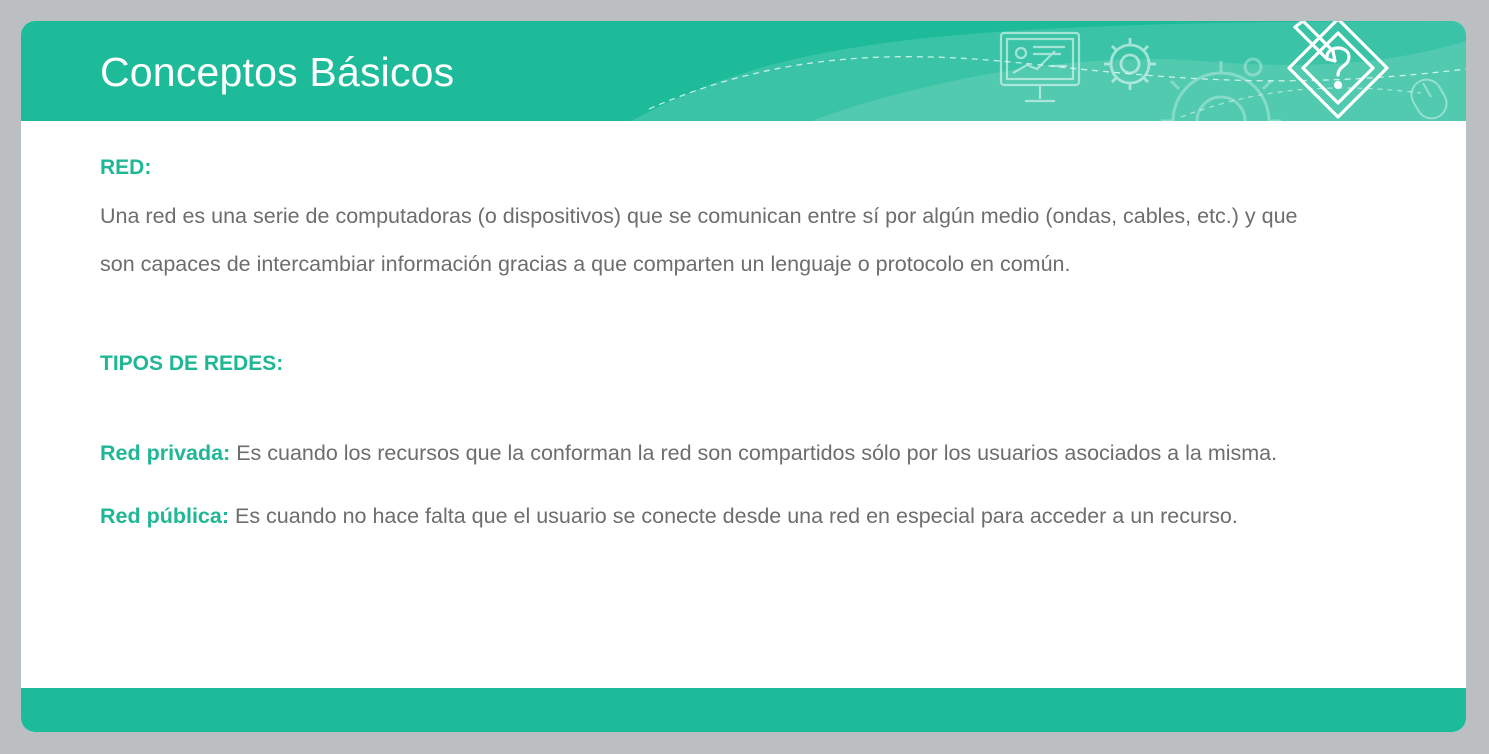 The height and width of the screenshot is (754, 1489). What do you see at coordinates (1338, 70) in the screenshot?
I see `pencil-puzzle-icon` at bounding box center [1338, 70].